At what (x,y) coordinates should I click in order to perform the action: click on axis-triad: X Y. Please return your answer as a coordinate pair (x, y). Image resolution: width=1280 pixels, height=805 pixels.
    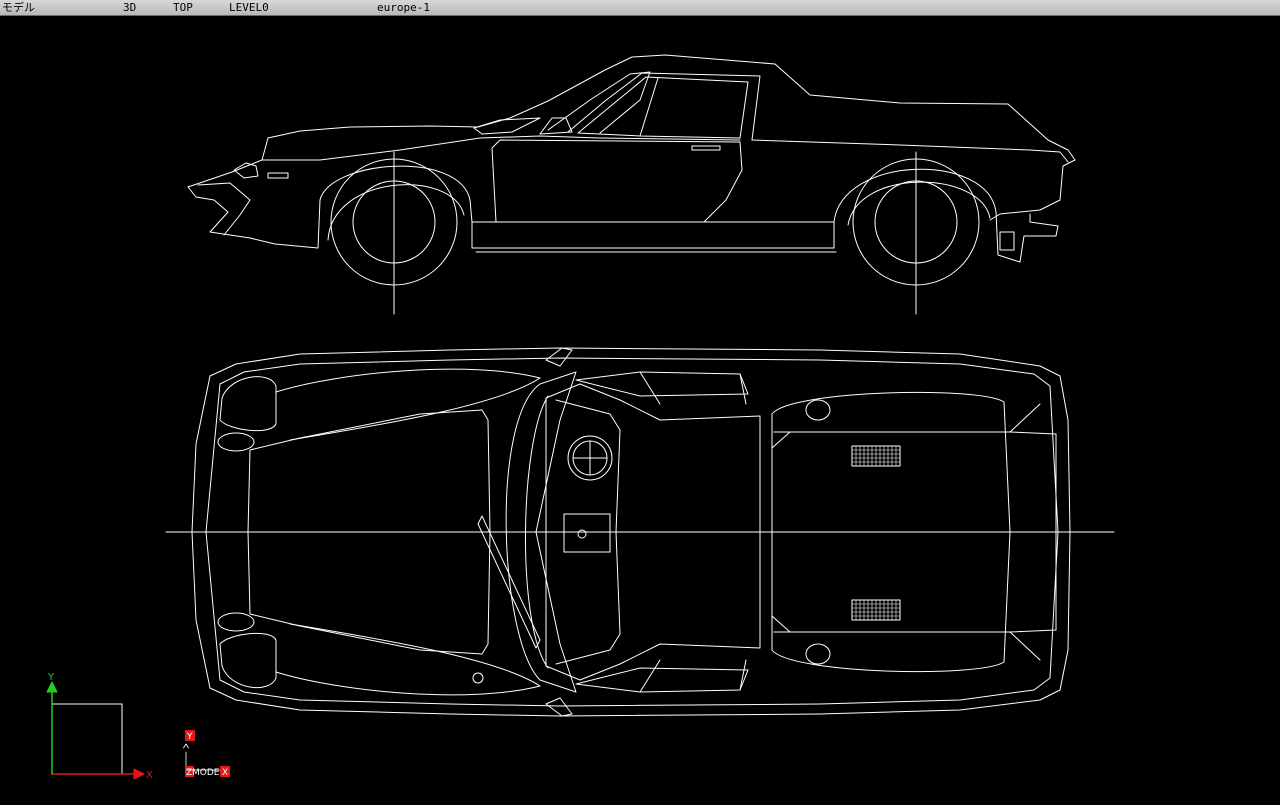
    Looking at the image, I should click on (99, 726).